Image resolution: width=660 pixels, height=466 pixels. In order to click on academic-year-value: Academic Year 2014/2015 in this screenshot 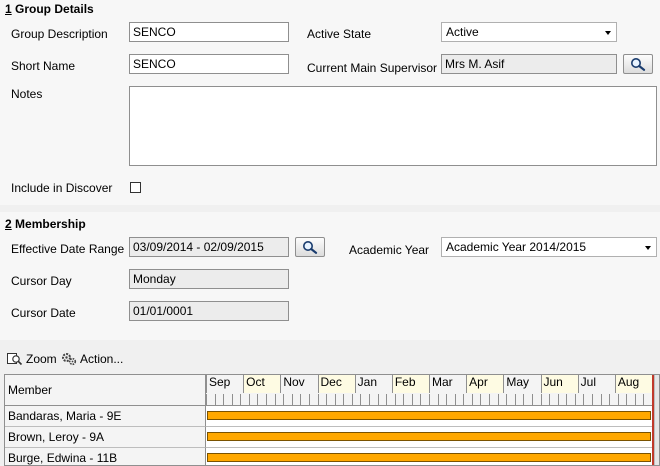, I will do `click(516, 247)`.